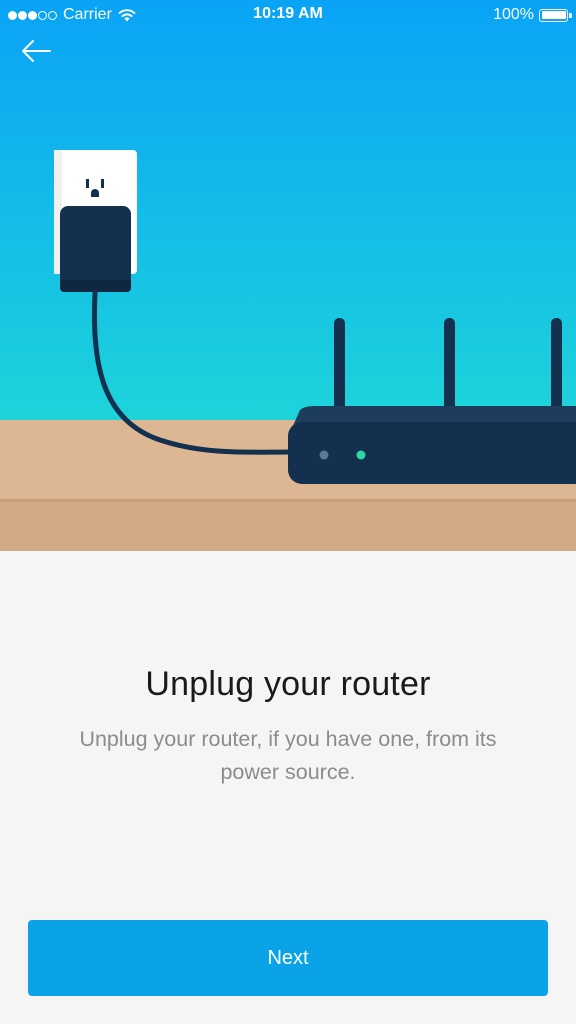  I want to click on arrow-left-icon, so click(36, 51).